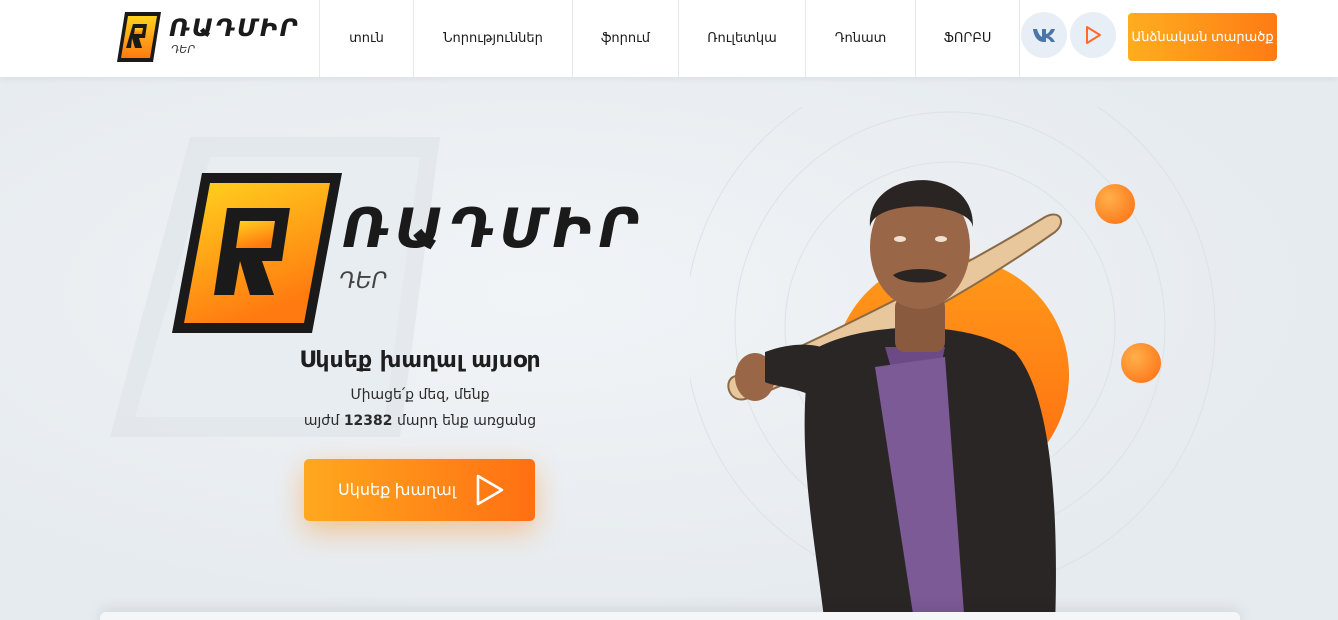  I want to click on play-link, so click(1093, 35).